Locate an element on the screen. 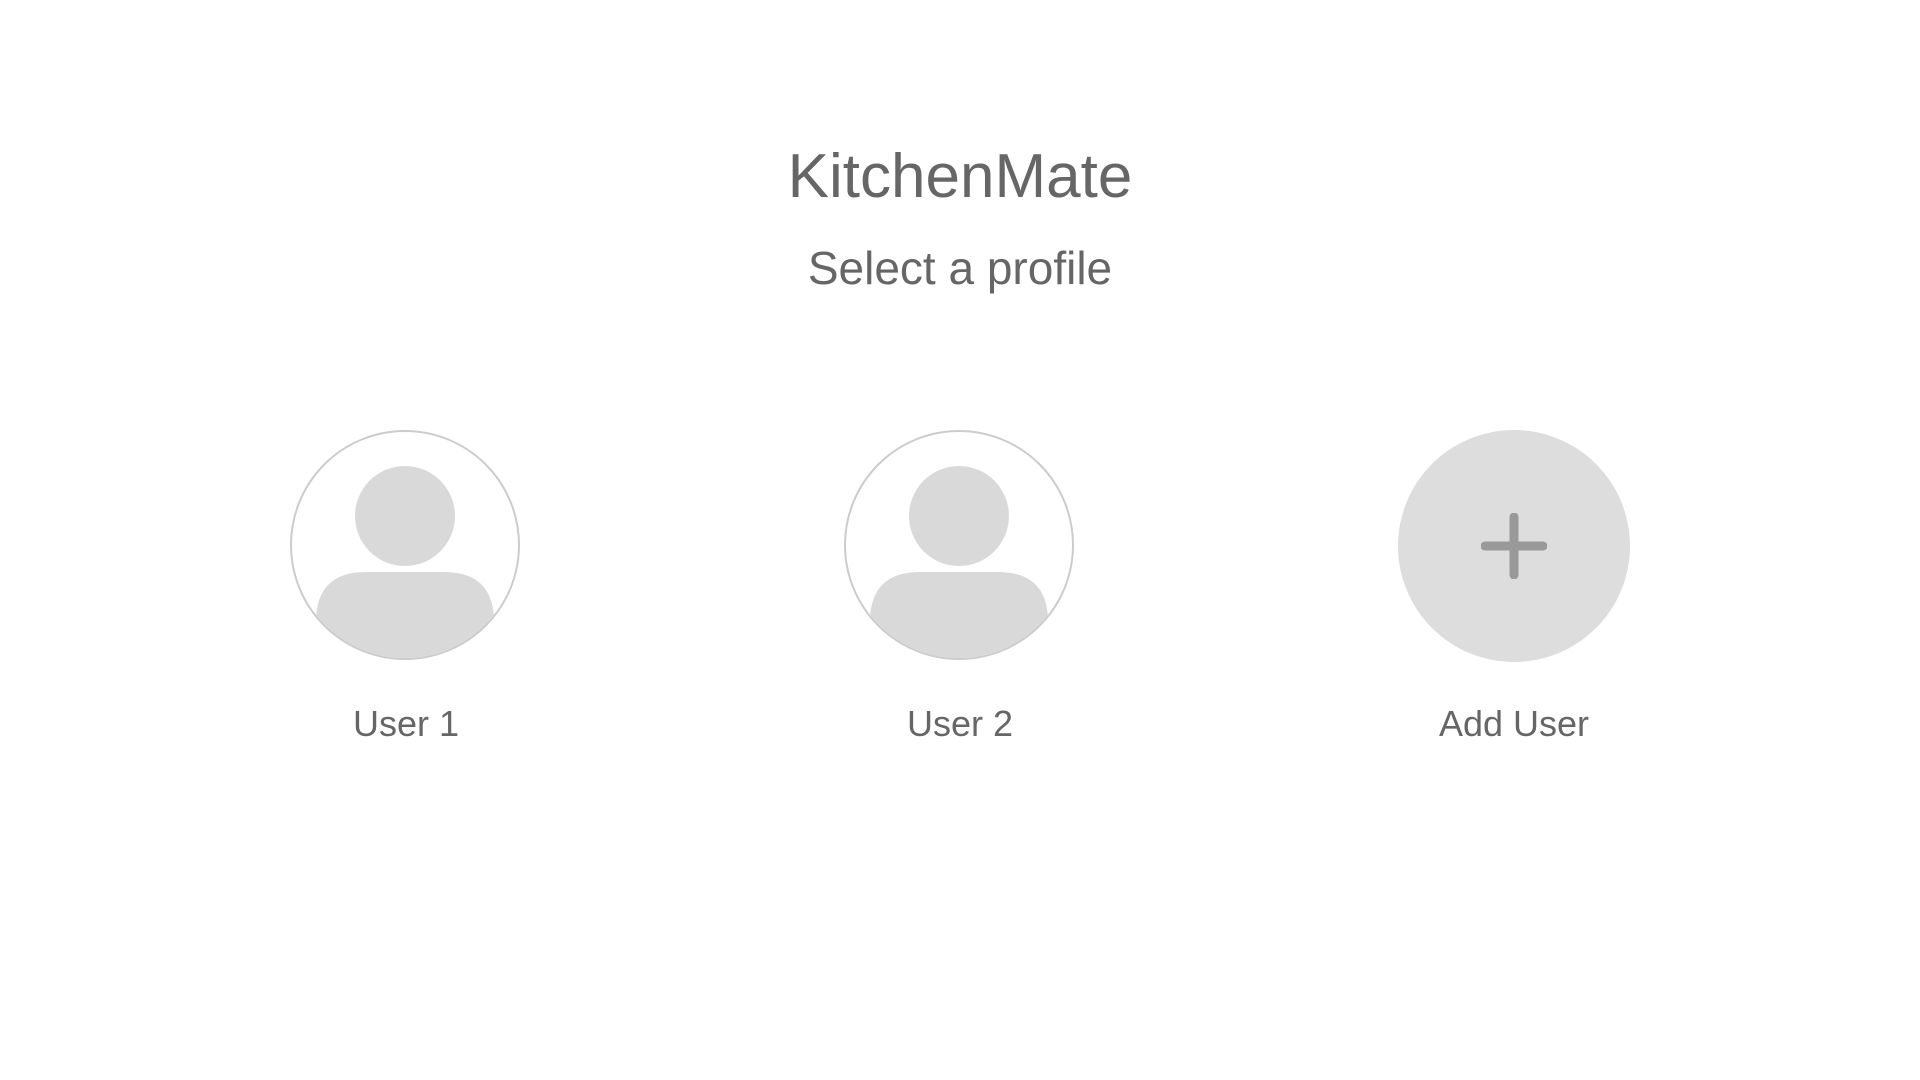 The width and height of the screenshot is (1920, 1080). add-user-button: Add User is located at coordinates (1514, 590).